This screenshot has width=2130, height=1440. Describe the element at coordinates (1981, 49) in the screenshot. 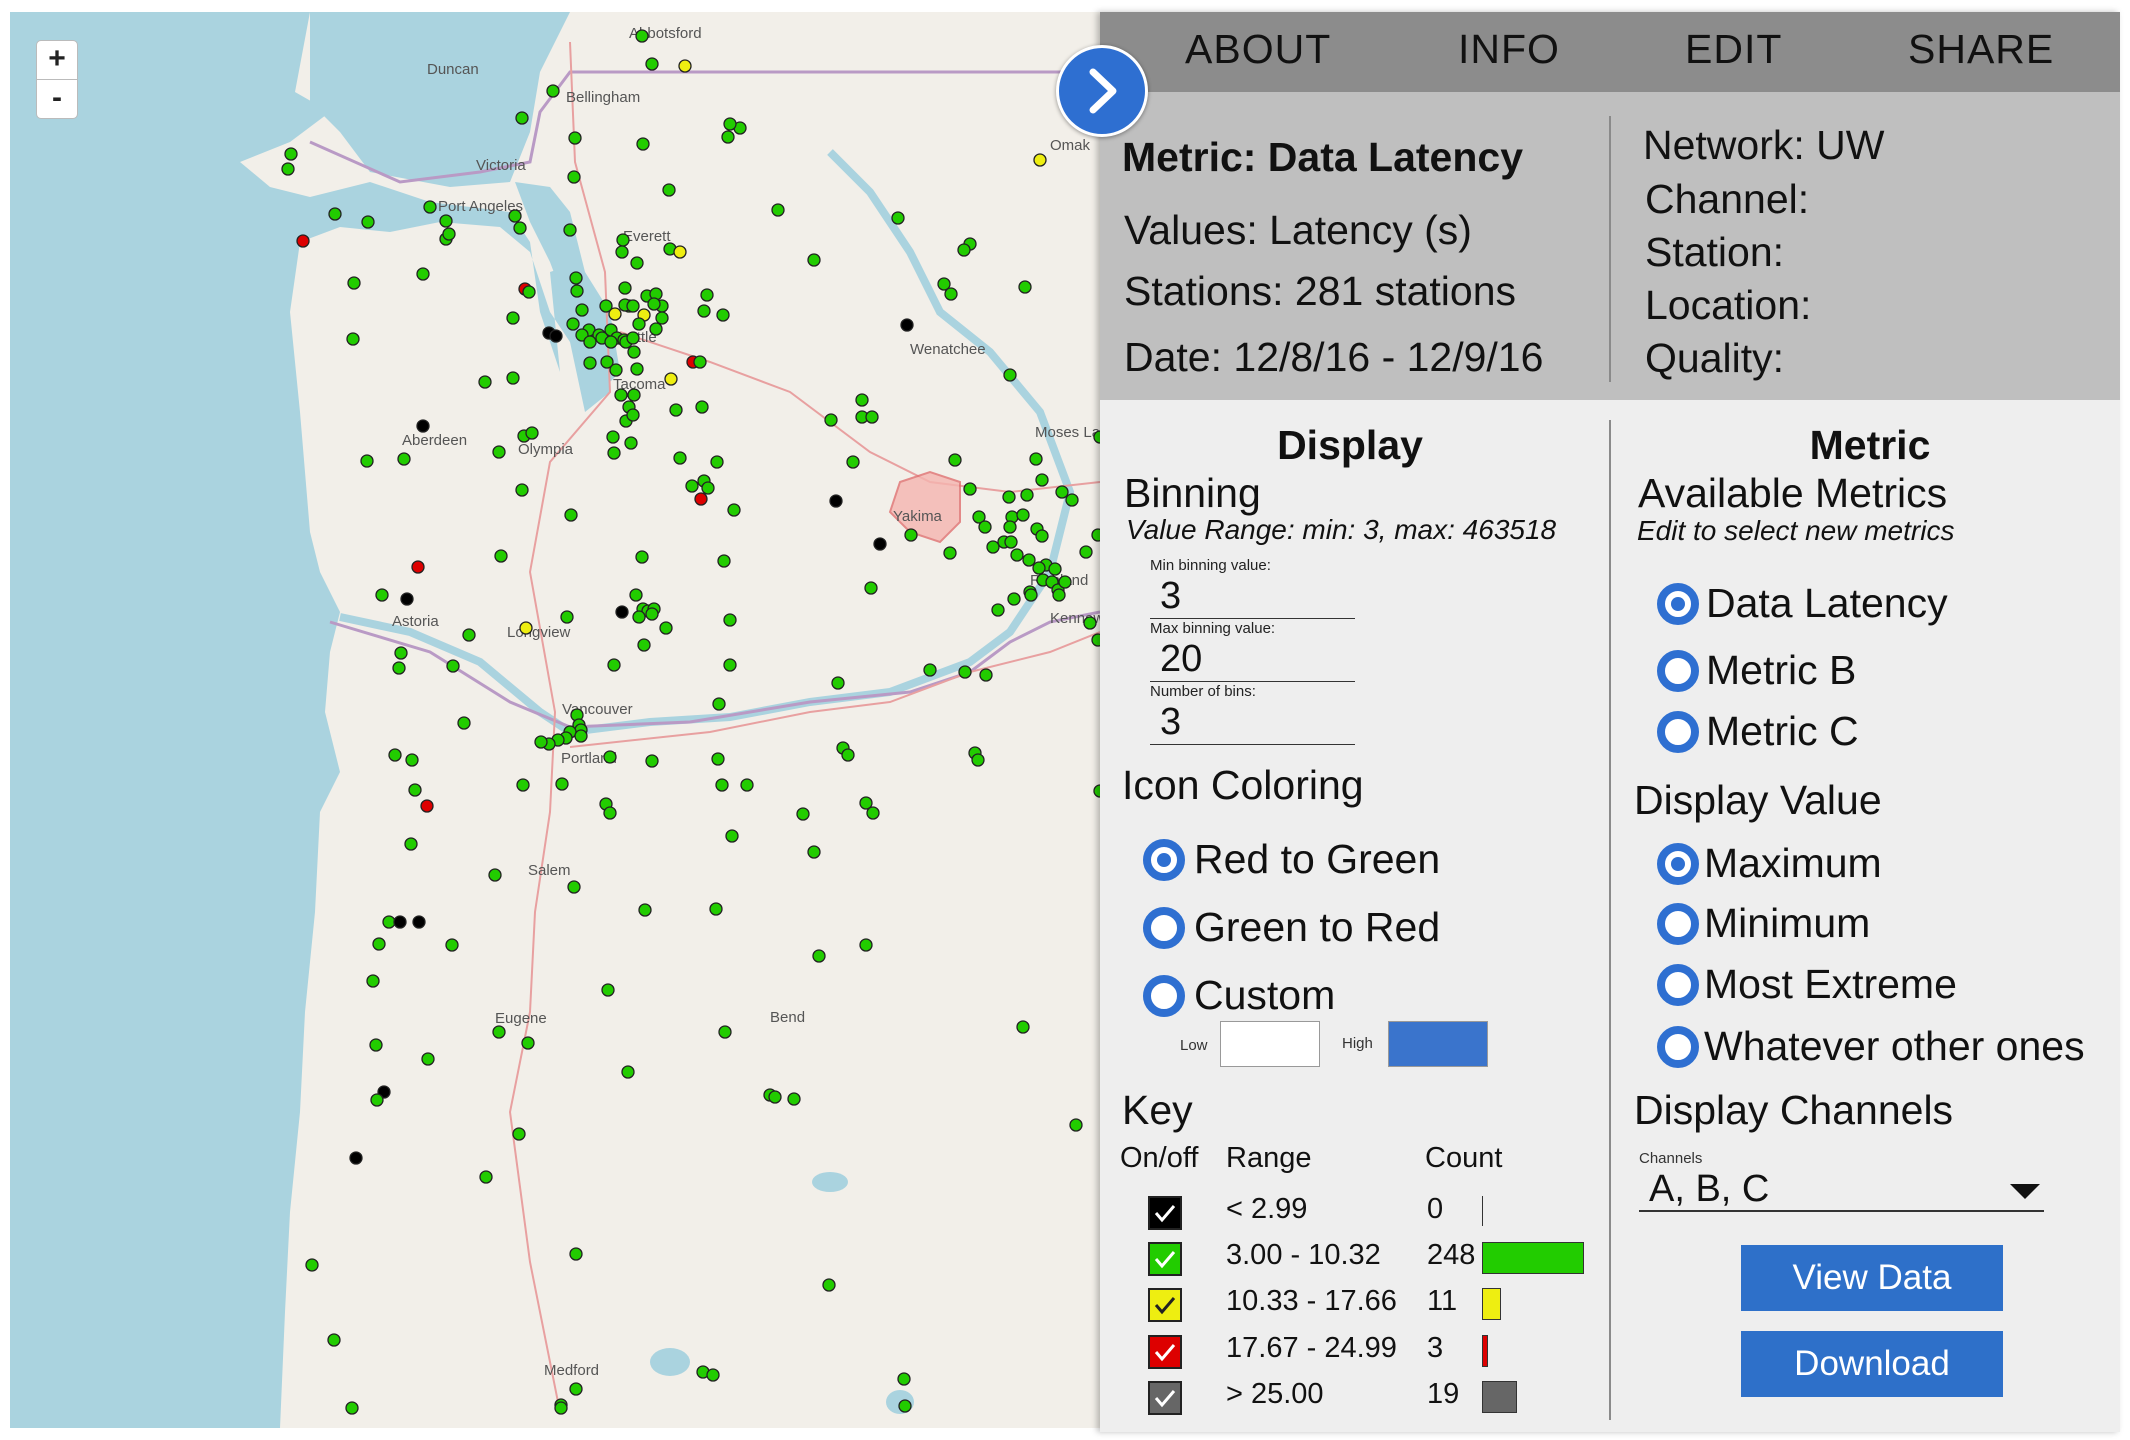

I see `tab-share: SHARE` at that location.